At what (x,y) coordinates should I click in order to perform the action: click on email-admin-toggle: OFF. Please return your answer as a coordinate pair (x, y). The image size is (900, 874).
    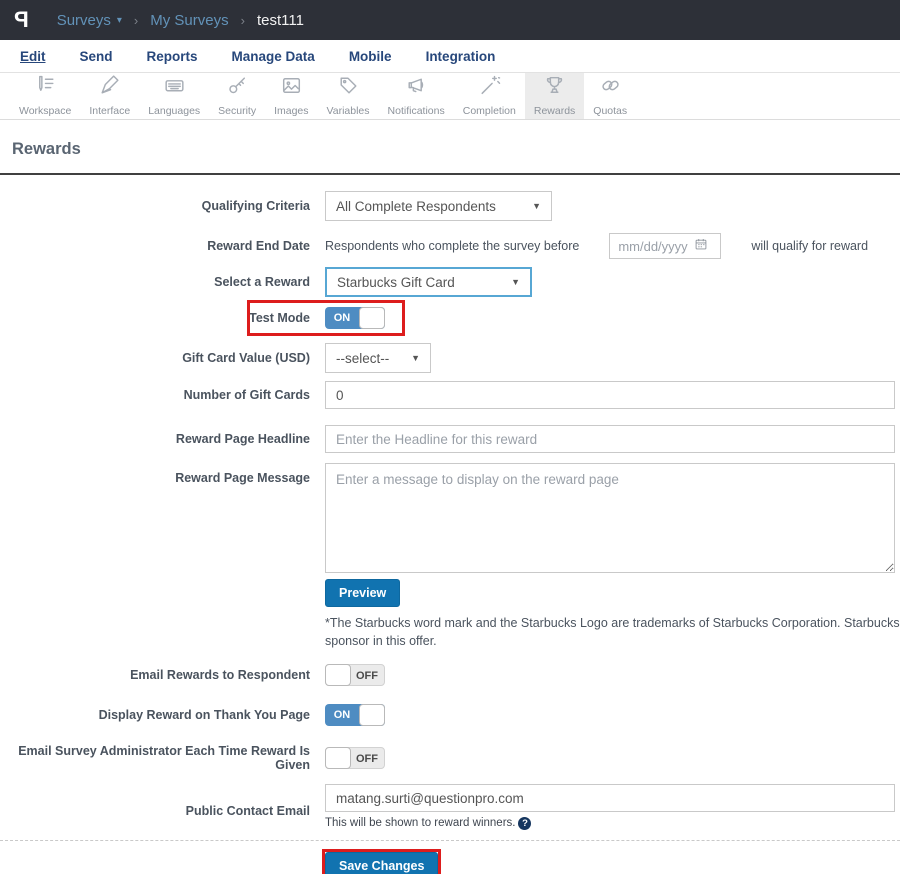
    Looking at the image, I should click on (355, 758).